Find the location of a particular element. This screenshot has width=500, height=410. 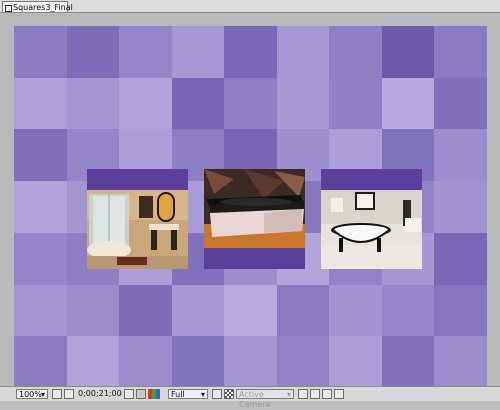

composition-icon is located at coordinates (8, 8).